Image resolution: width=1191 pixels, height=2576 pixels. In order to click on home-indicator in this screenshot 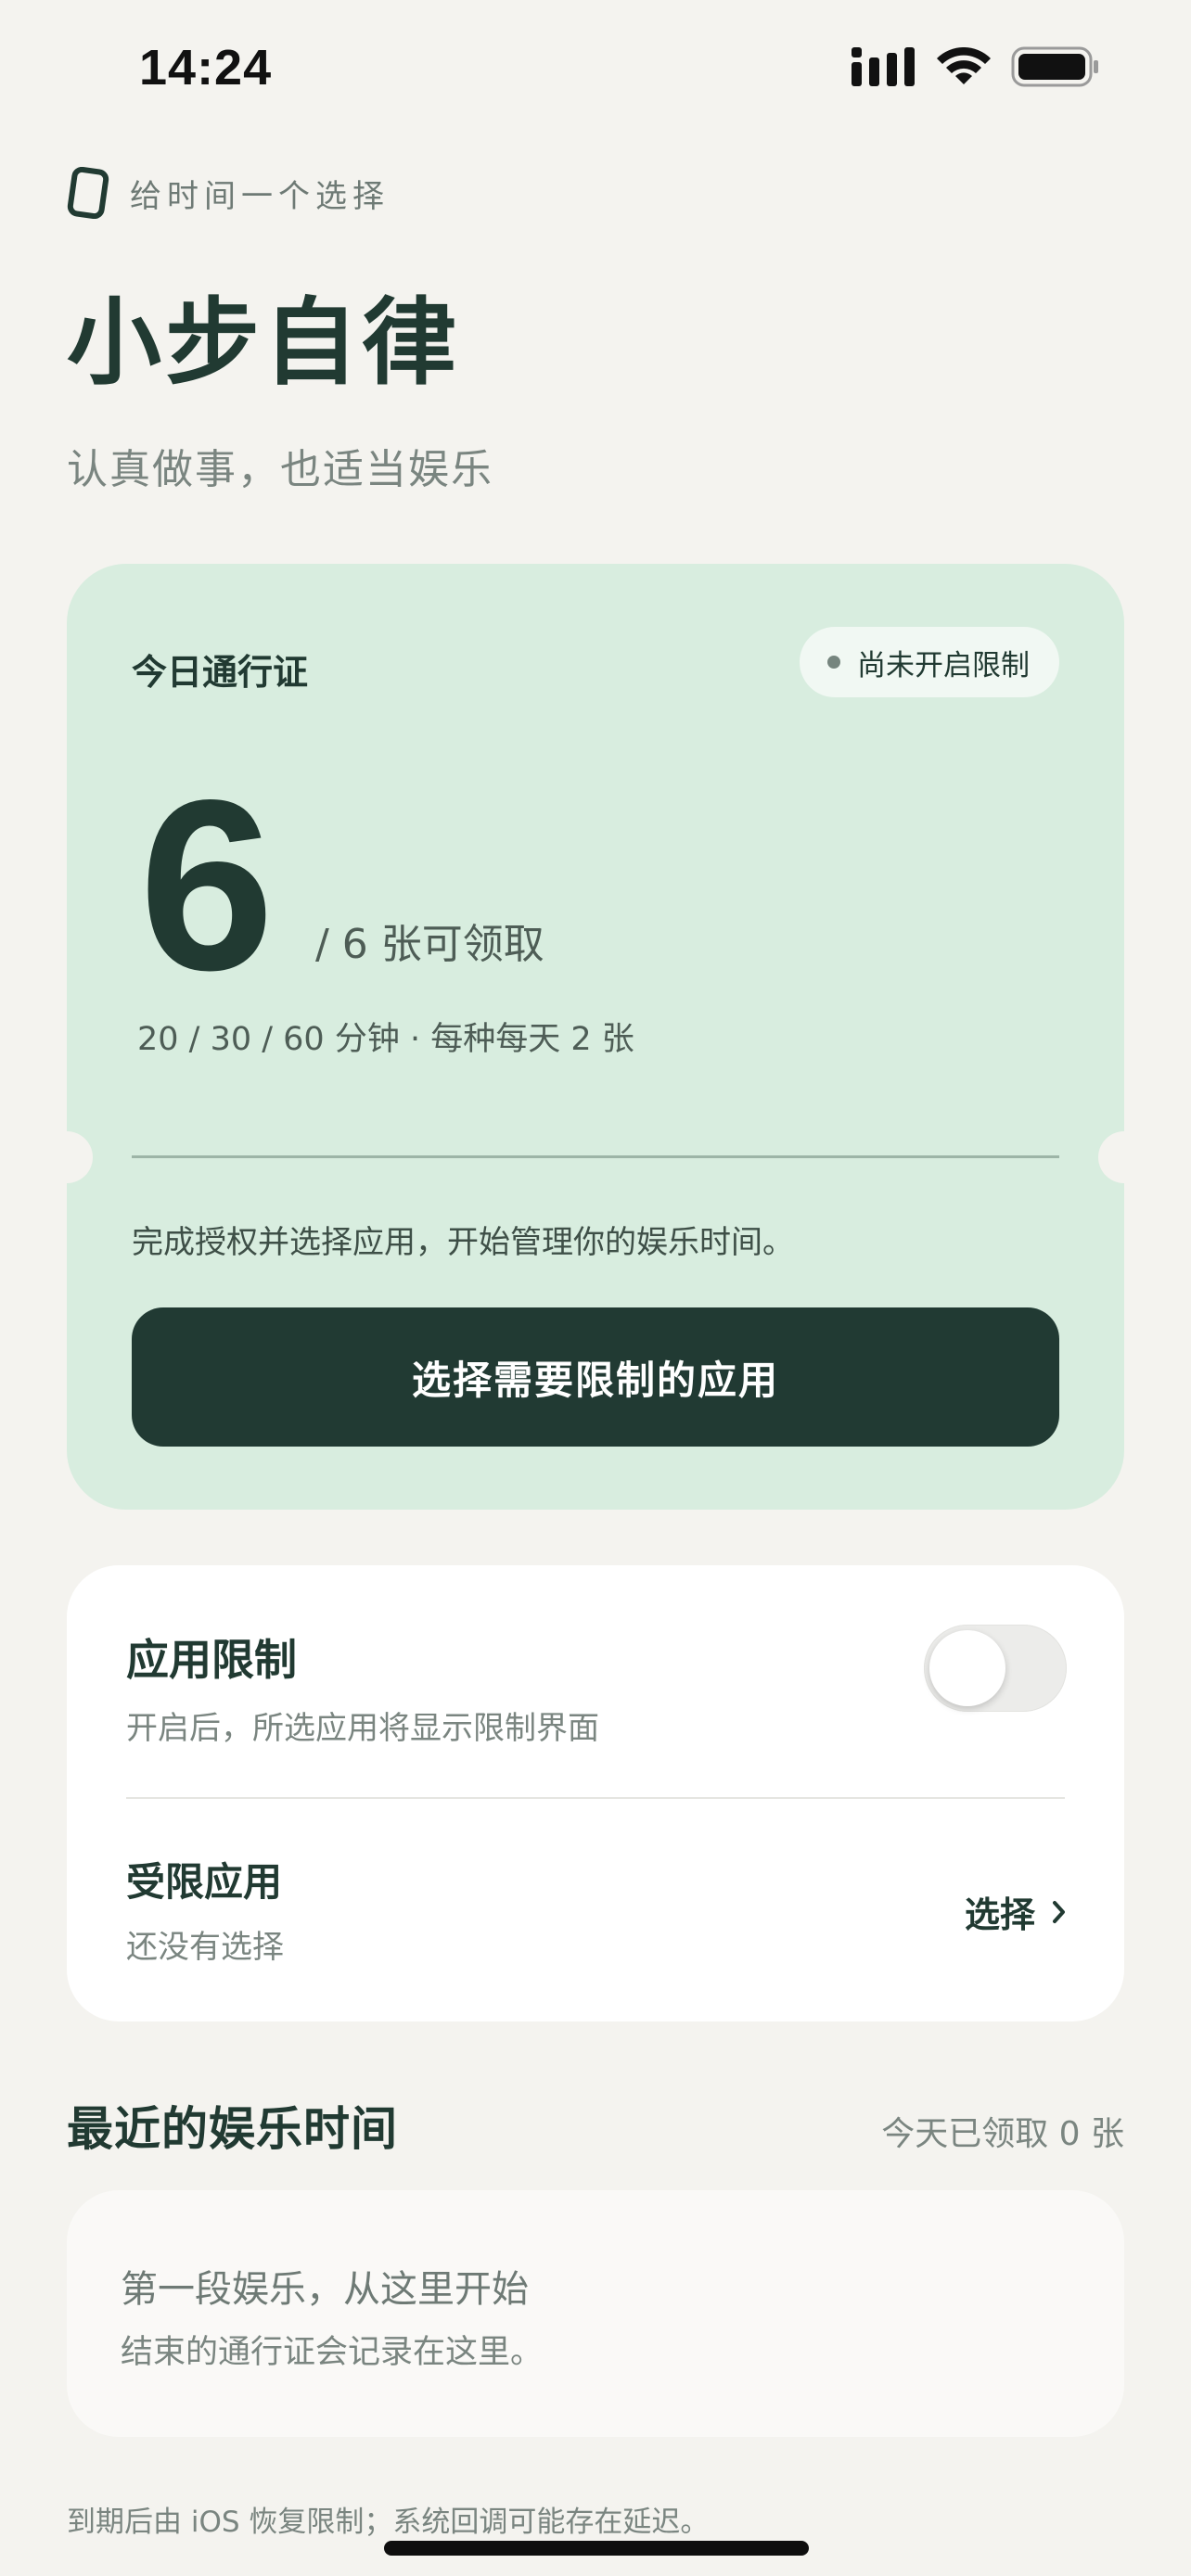, I will do `click(597, 2548)`.